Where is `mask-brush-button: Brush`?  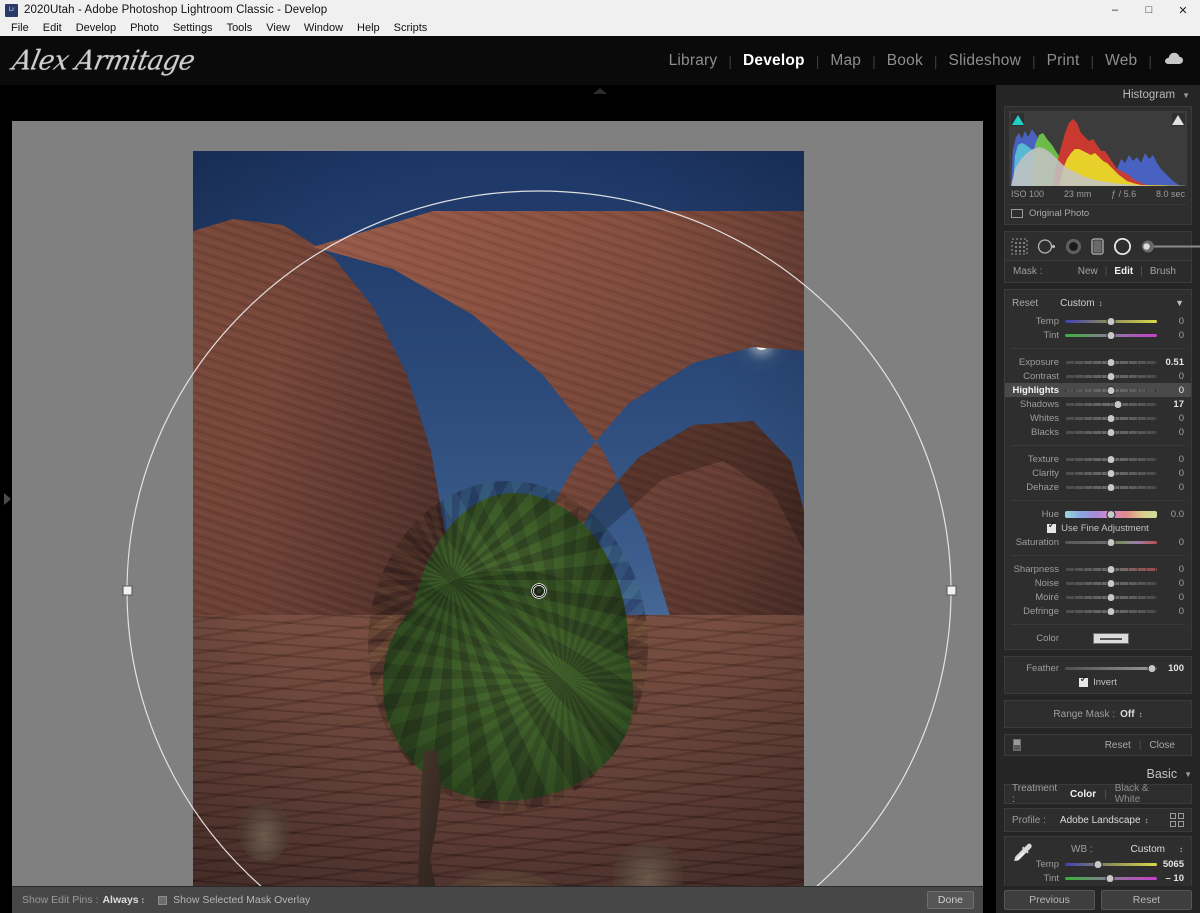
mask-brush-button: Brush is located at coordinates (1163, 271).